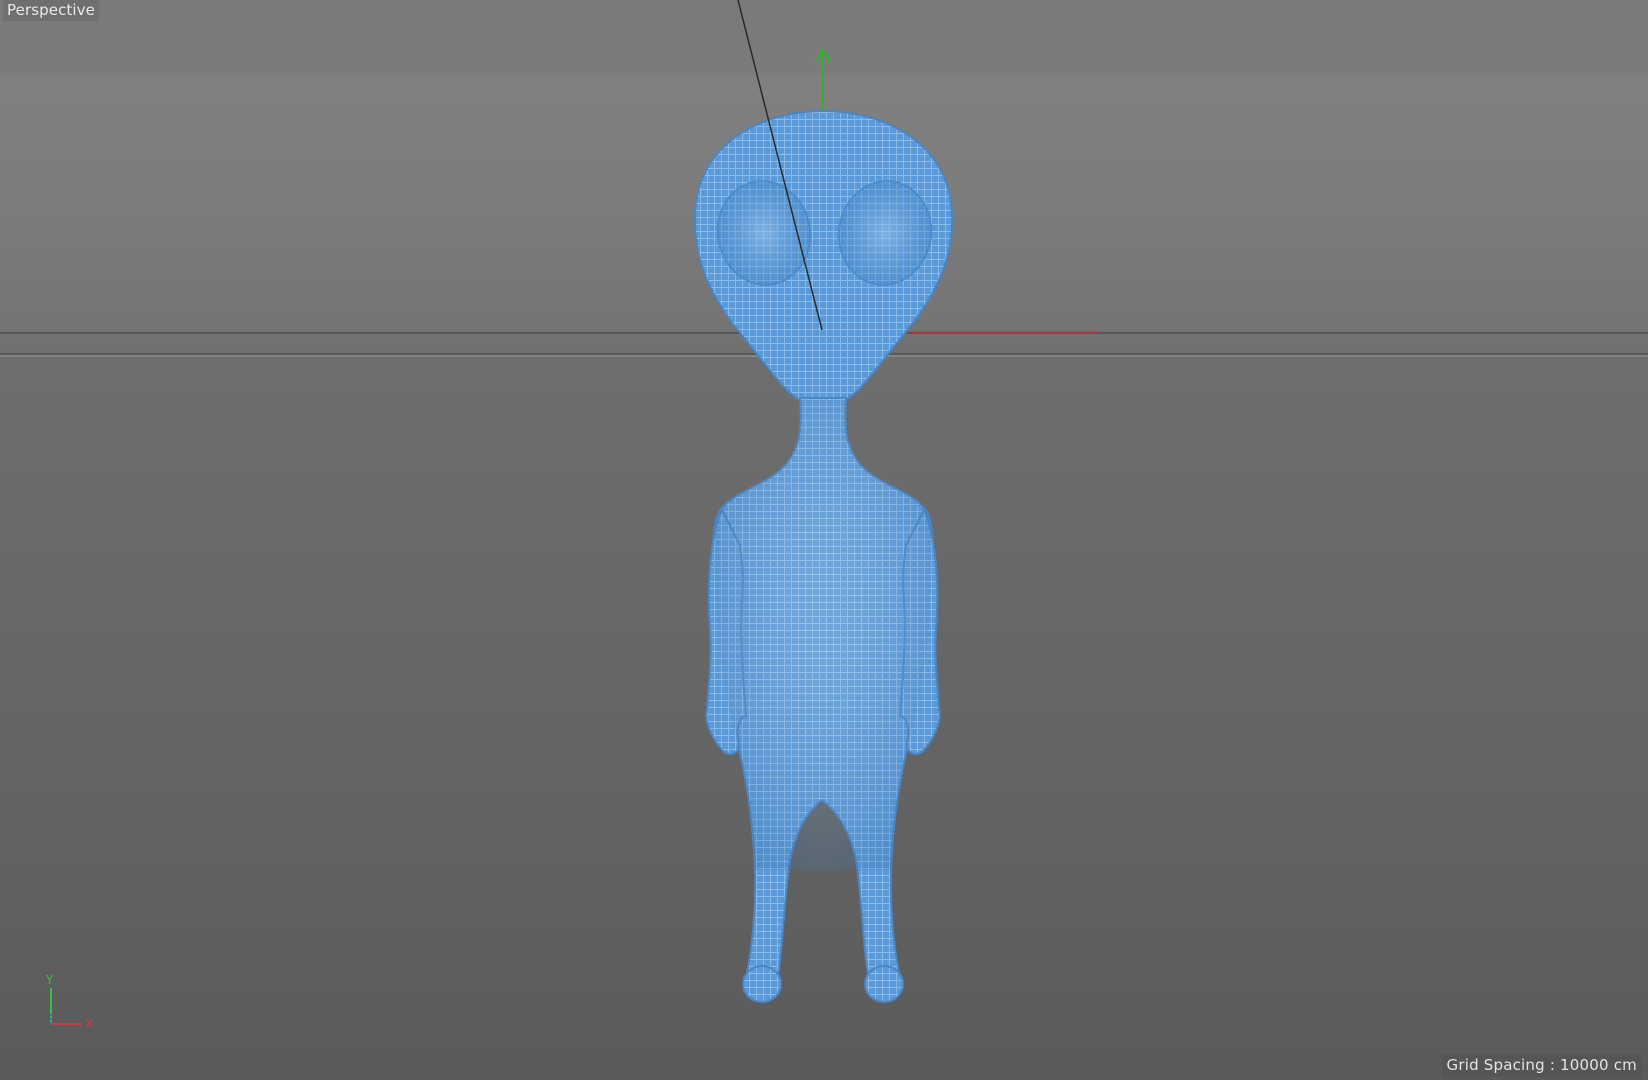  I want to click on alien-right-foot, so click(884, 984).